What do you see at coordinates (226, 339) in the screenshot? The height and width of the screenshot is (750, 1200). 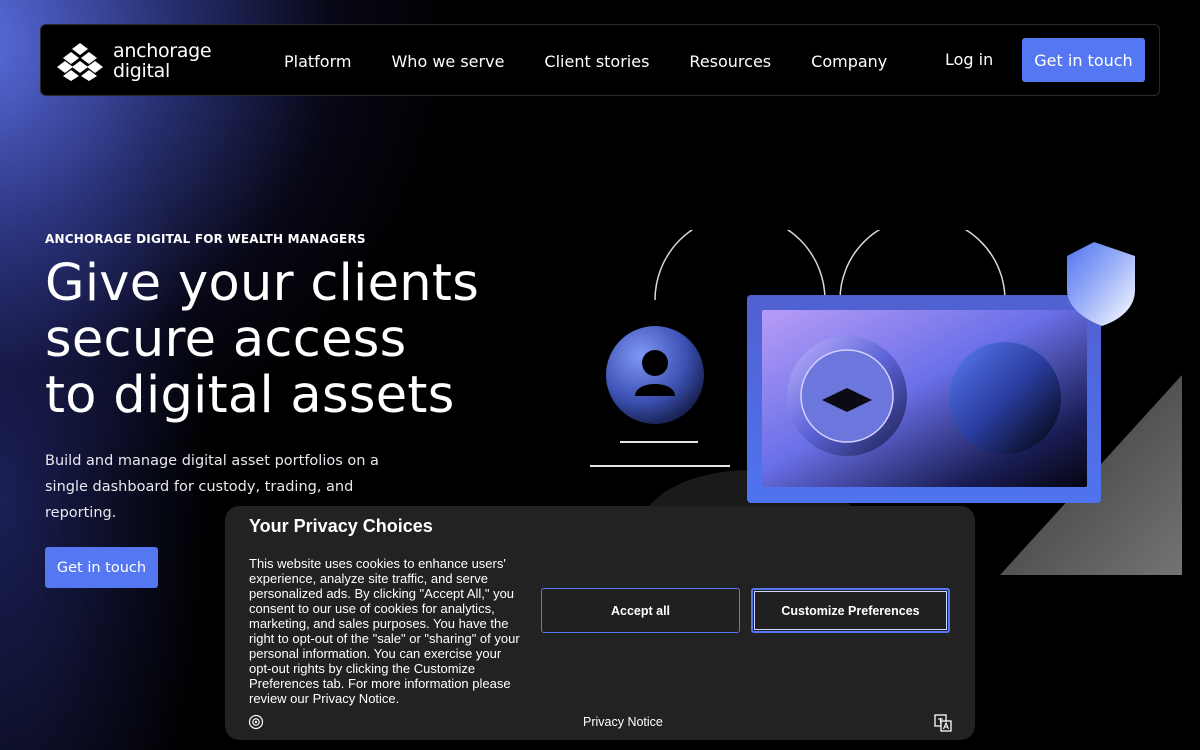 I see `hero-headline-line: secure access` at bounding box center [226, 339].